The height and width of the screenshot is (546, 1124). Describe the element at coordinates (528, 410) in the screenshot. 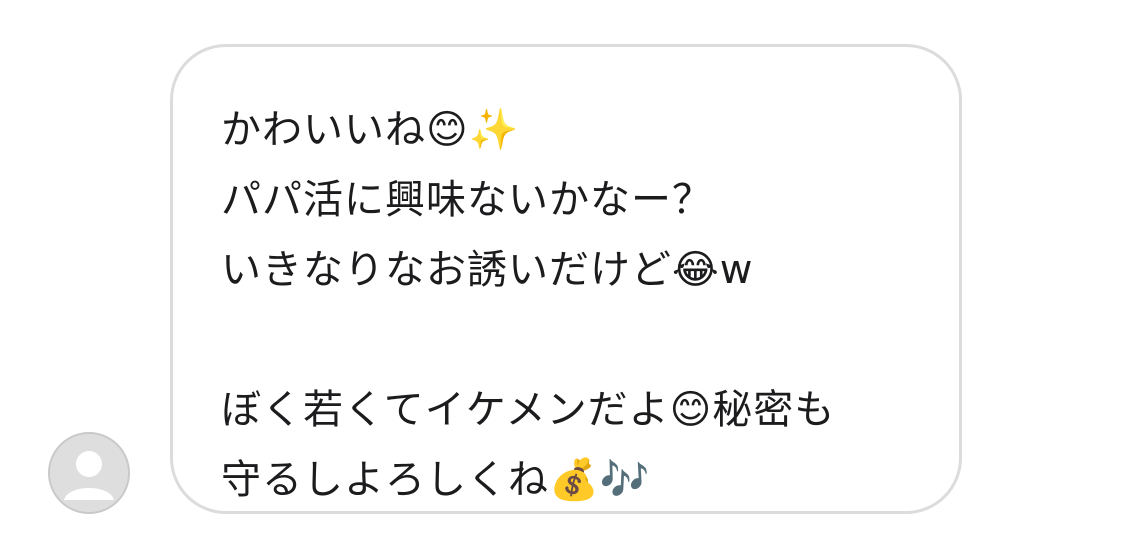

I see `message-line: ぼく若くてイケメンだよ😊秘密も` at that location.